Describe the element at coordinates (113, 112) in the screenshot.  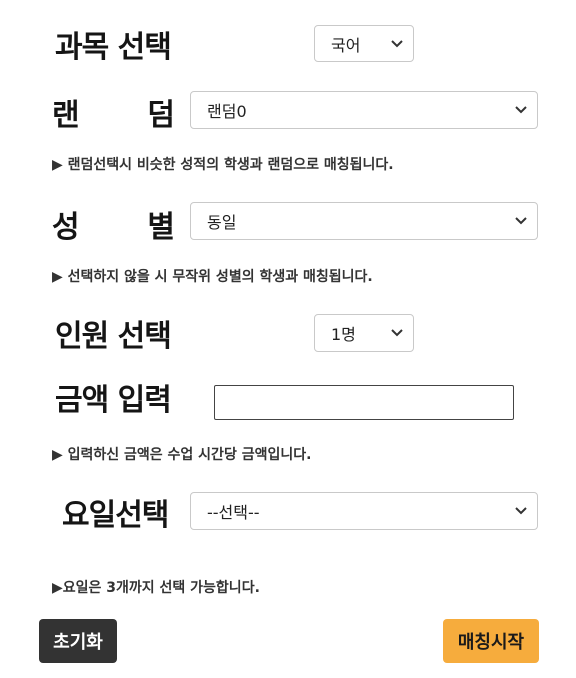
I see `random-label: 랜 덤` at that location.